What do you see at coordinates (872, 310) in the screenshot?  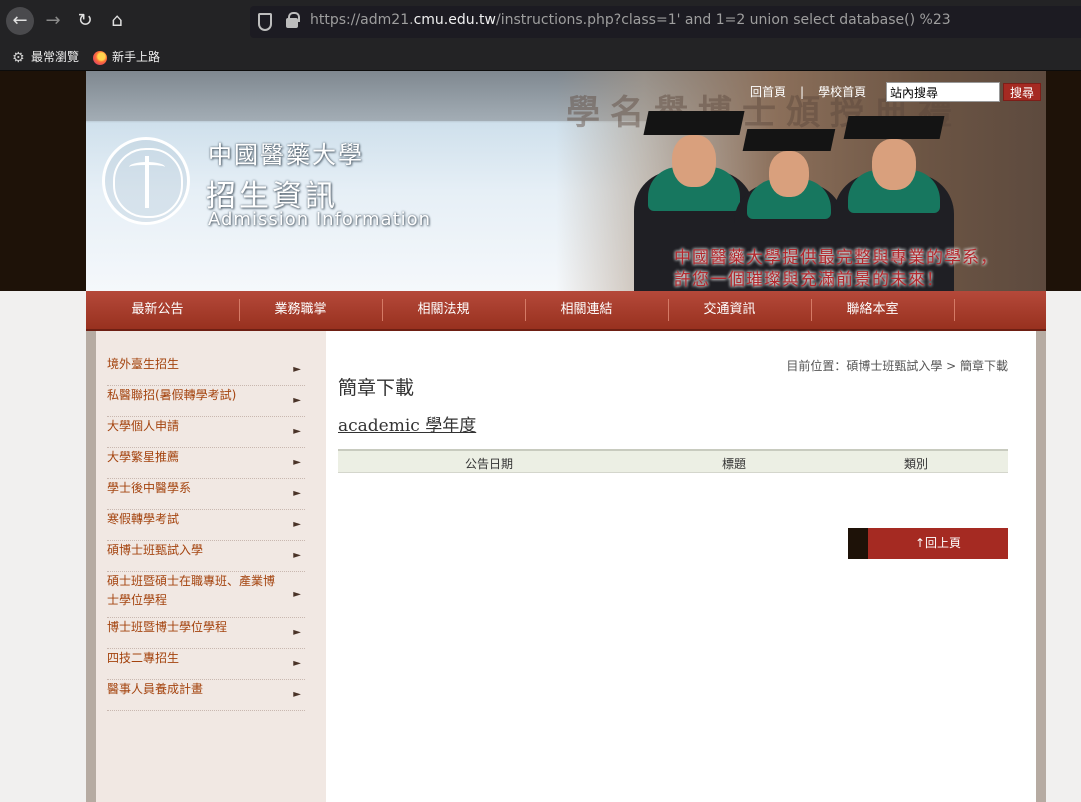 I see `nav-contact: 聯絡本室` at bounding box center [872, 310].